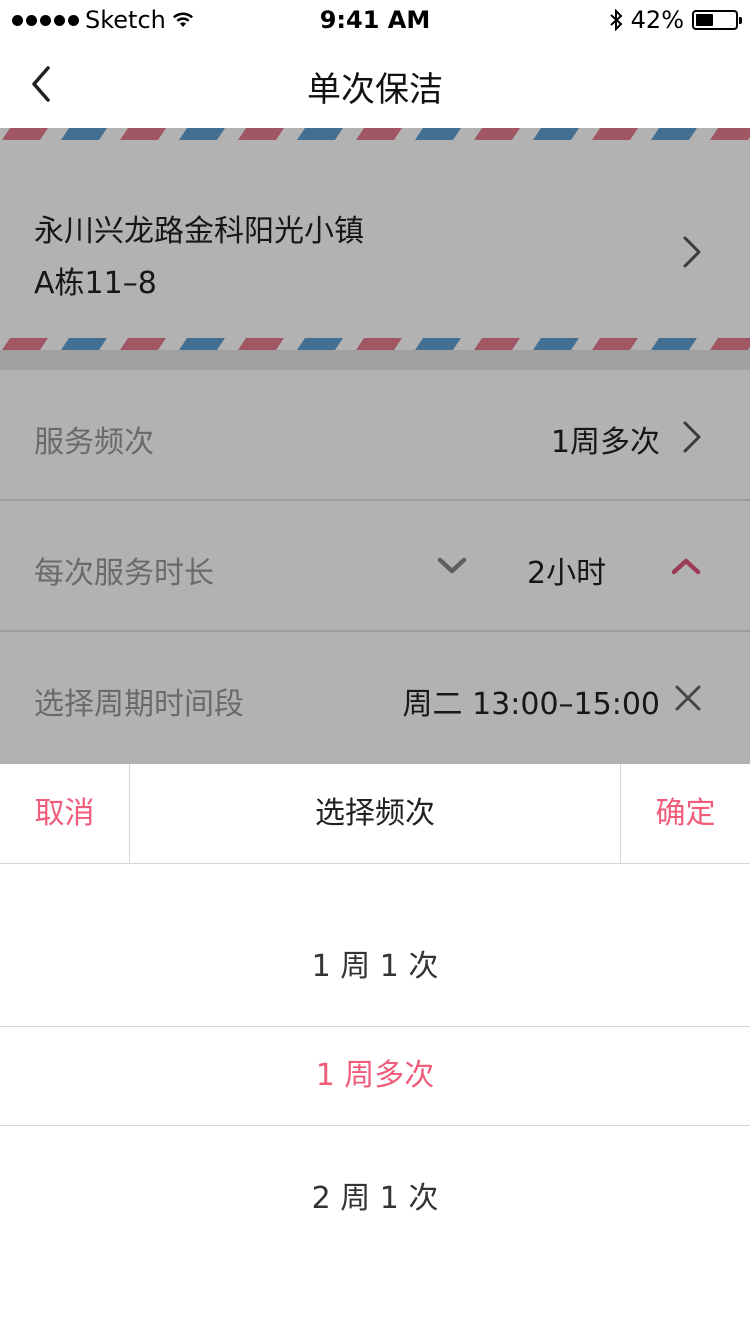 This screenshot has width=750, height=1334. Describe the element at coordinates (616, 20) in the screenshot. I see `bluetooth-icon` at that location.